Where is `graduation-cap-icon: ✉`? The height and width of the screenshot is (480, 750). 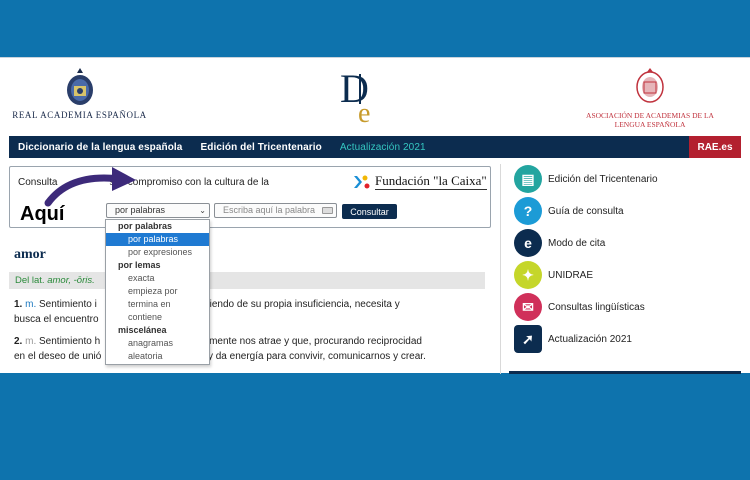
graduation-cap-icon: ✉ is located at coordinates (528, 307).